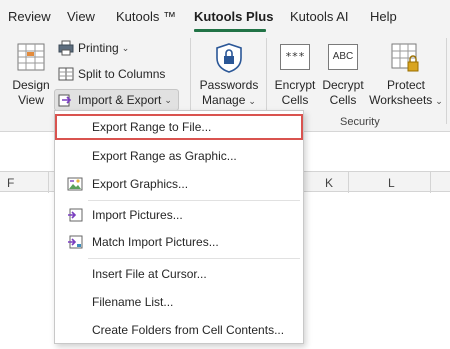 Image resolution: width=450 pixels, height=349 pixels. What do you see at coordinates (116, 100) in the screenshot?
I see `import-export-button: Import & Export ⌄` at bounding box center [116, 100].